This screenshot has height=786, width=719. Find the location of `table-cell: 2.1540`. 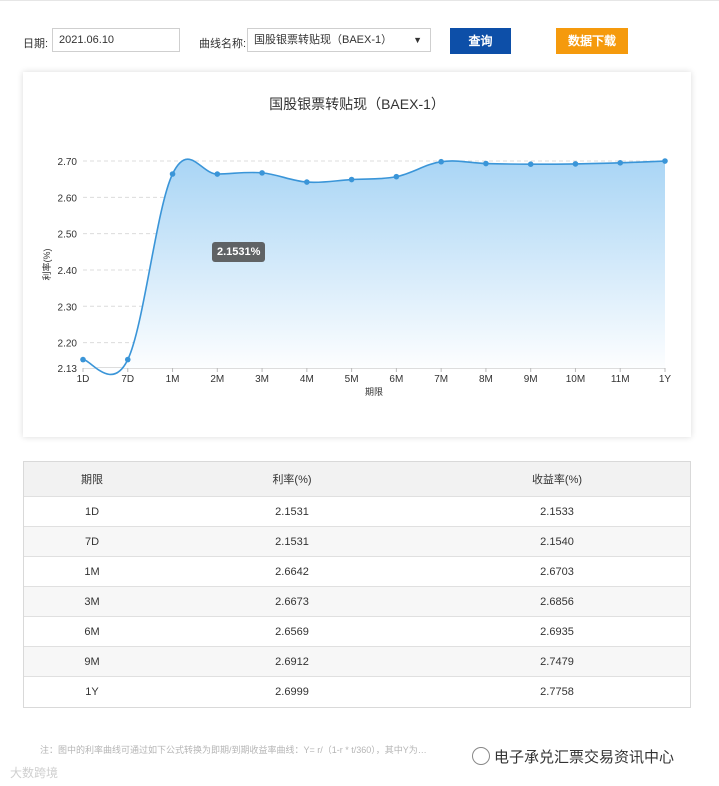

table-cell: 2.1540 is located at coordinates (557, 541).